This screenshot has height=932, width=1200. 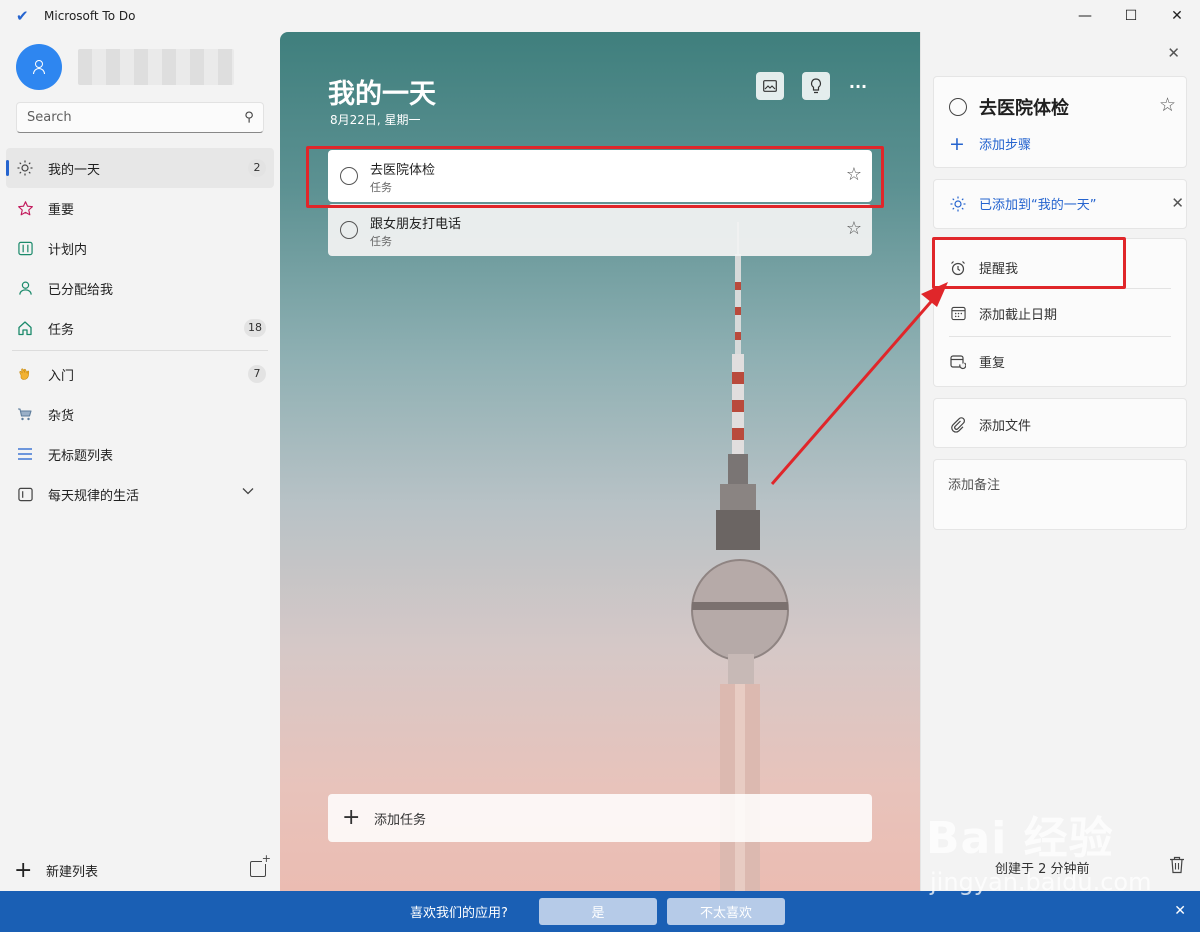 I want to click on sidebar-item-label: 已分配给我, so click(x=81, y=290).